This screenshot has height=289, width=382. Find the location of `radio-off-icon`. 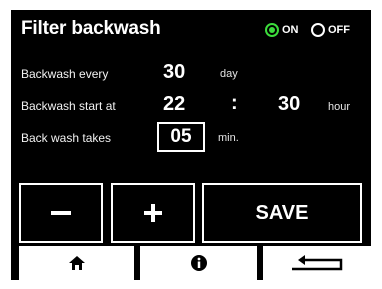

radio-off-icon is located at coordinates (318, 30).